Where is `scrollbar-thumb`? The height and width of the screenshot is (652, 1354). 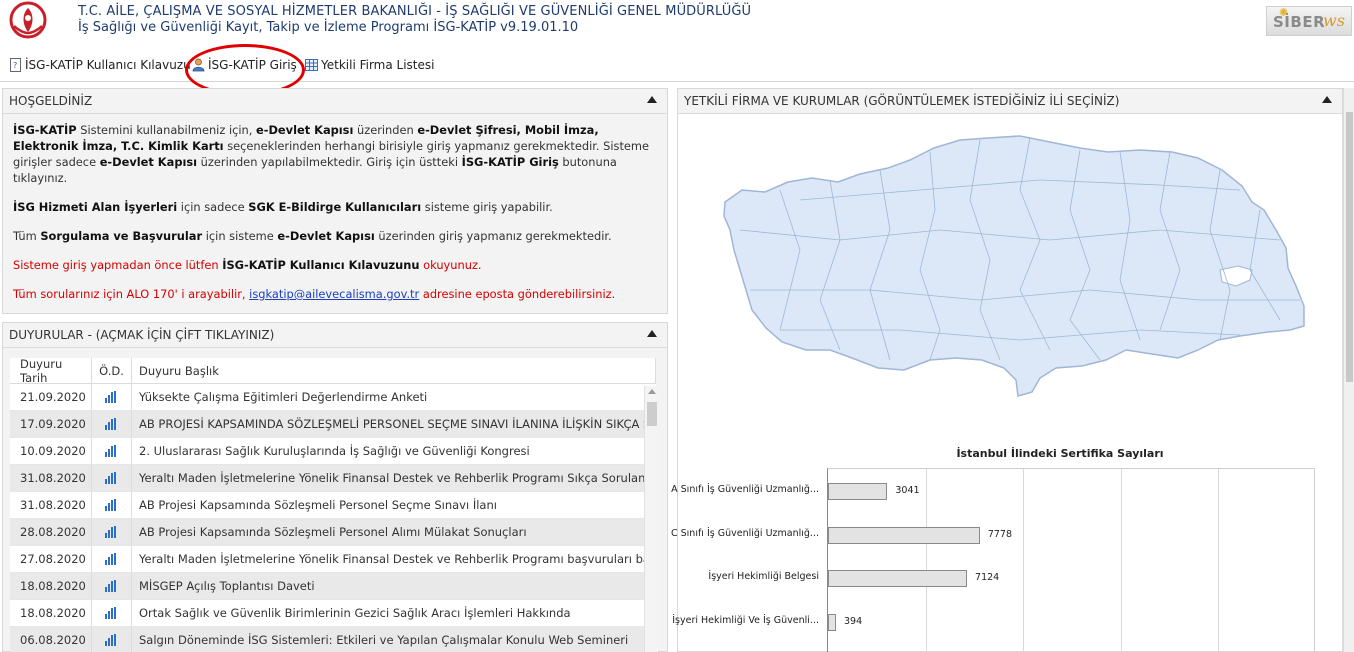 scrollbar-thumb is located at coordinates (652, 414).